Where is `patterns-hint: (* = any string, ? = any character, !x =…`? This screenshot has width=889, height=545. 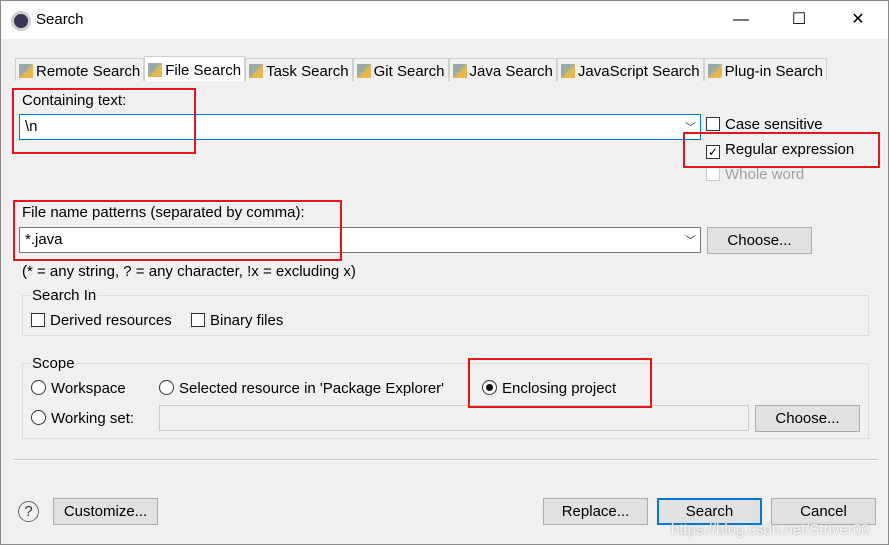
patterns-hint: (* = any string, ? = any character, !x =… is located at coordinates (189, 271).